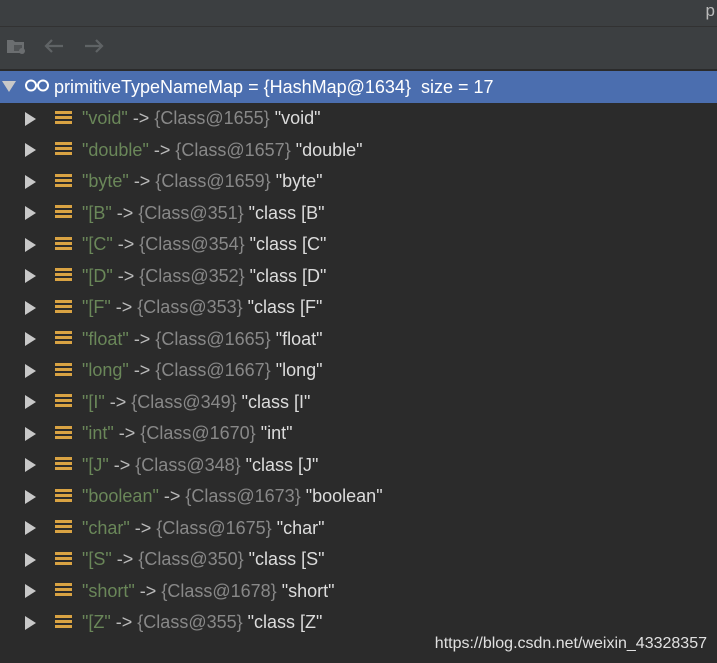 This screenshot has width=717, height=663. Describe the element at coordinates (285, 622) in the screenshot. I see `entry-value: "class [Z"` at that location.